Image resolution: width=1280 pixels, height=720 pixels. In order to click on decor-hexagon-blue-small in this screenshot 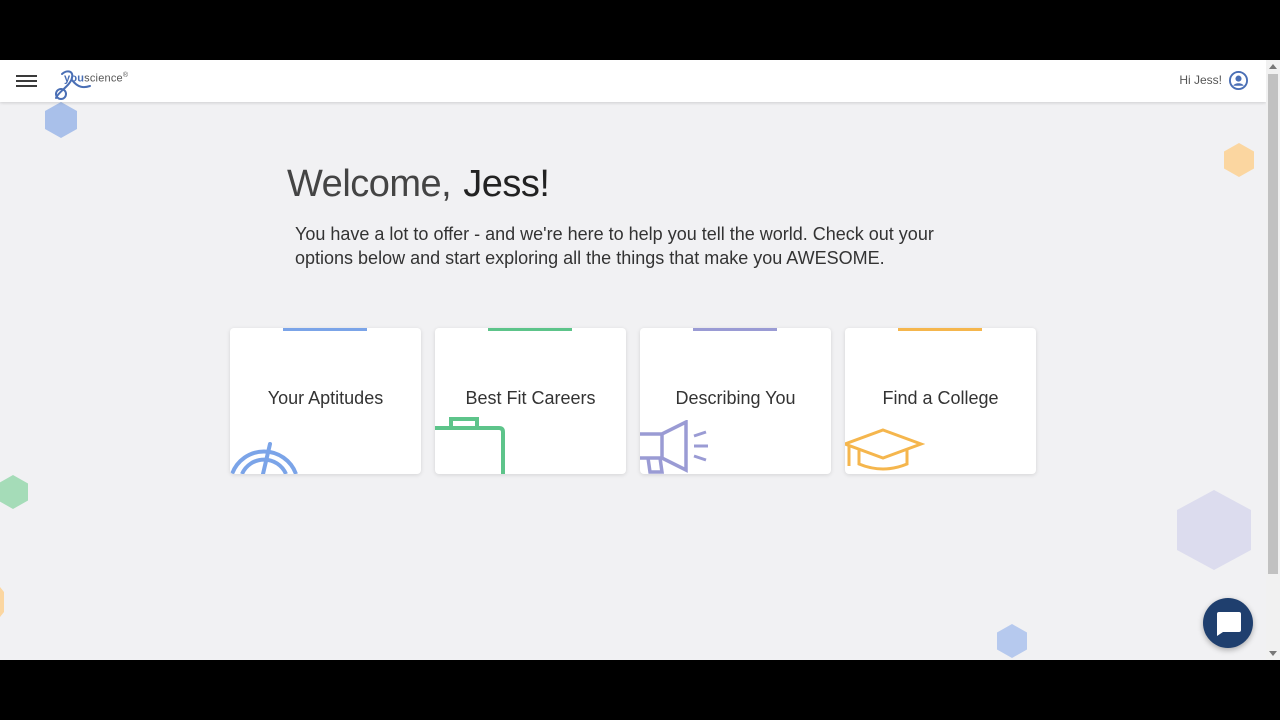, I will do `click(1012, 641)`.